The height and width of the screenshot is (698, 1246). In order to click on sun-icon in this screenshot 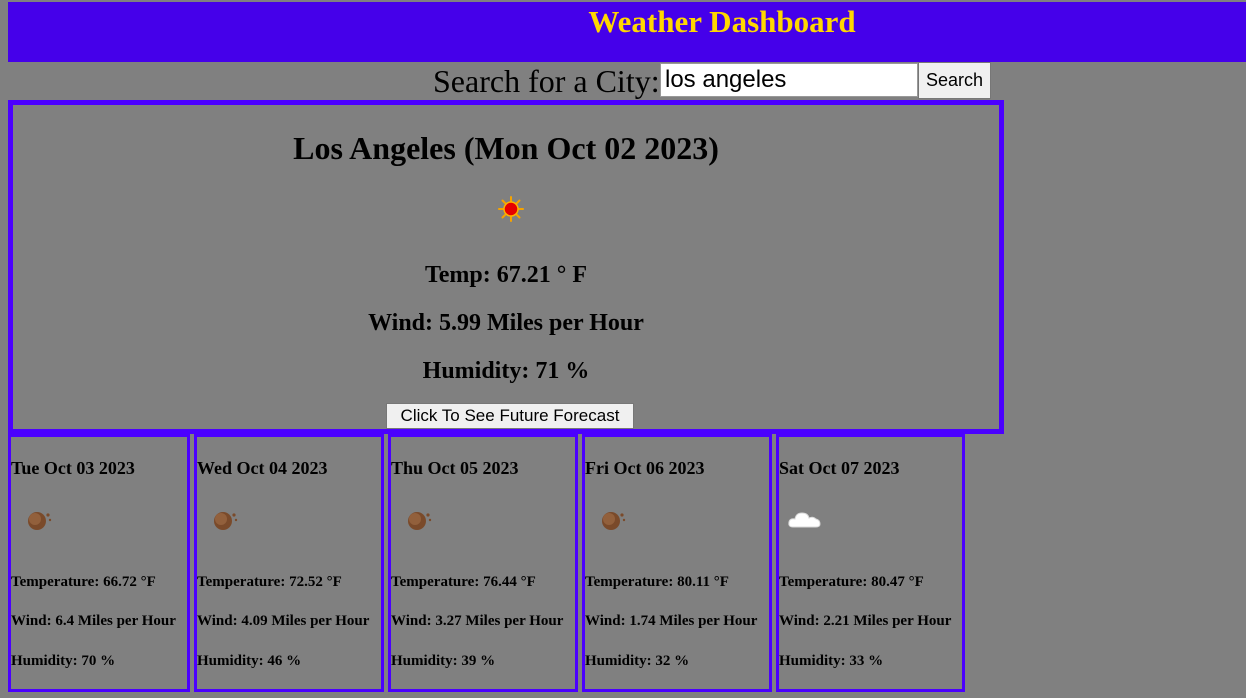, I will do `click(511, 209)`.